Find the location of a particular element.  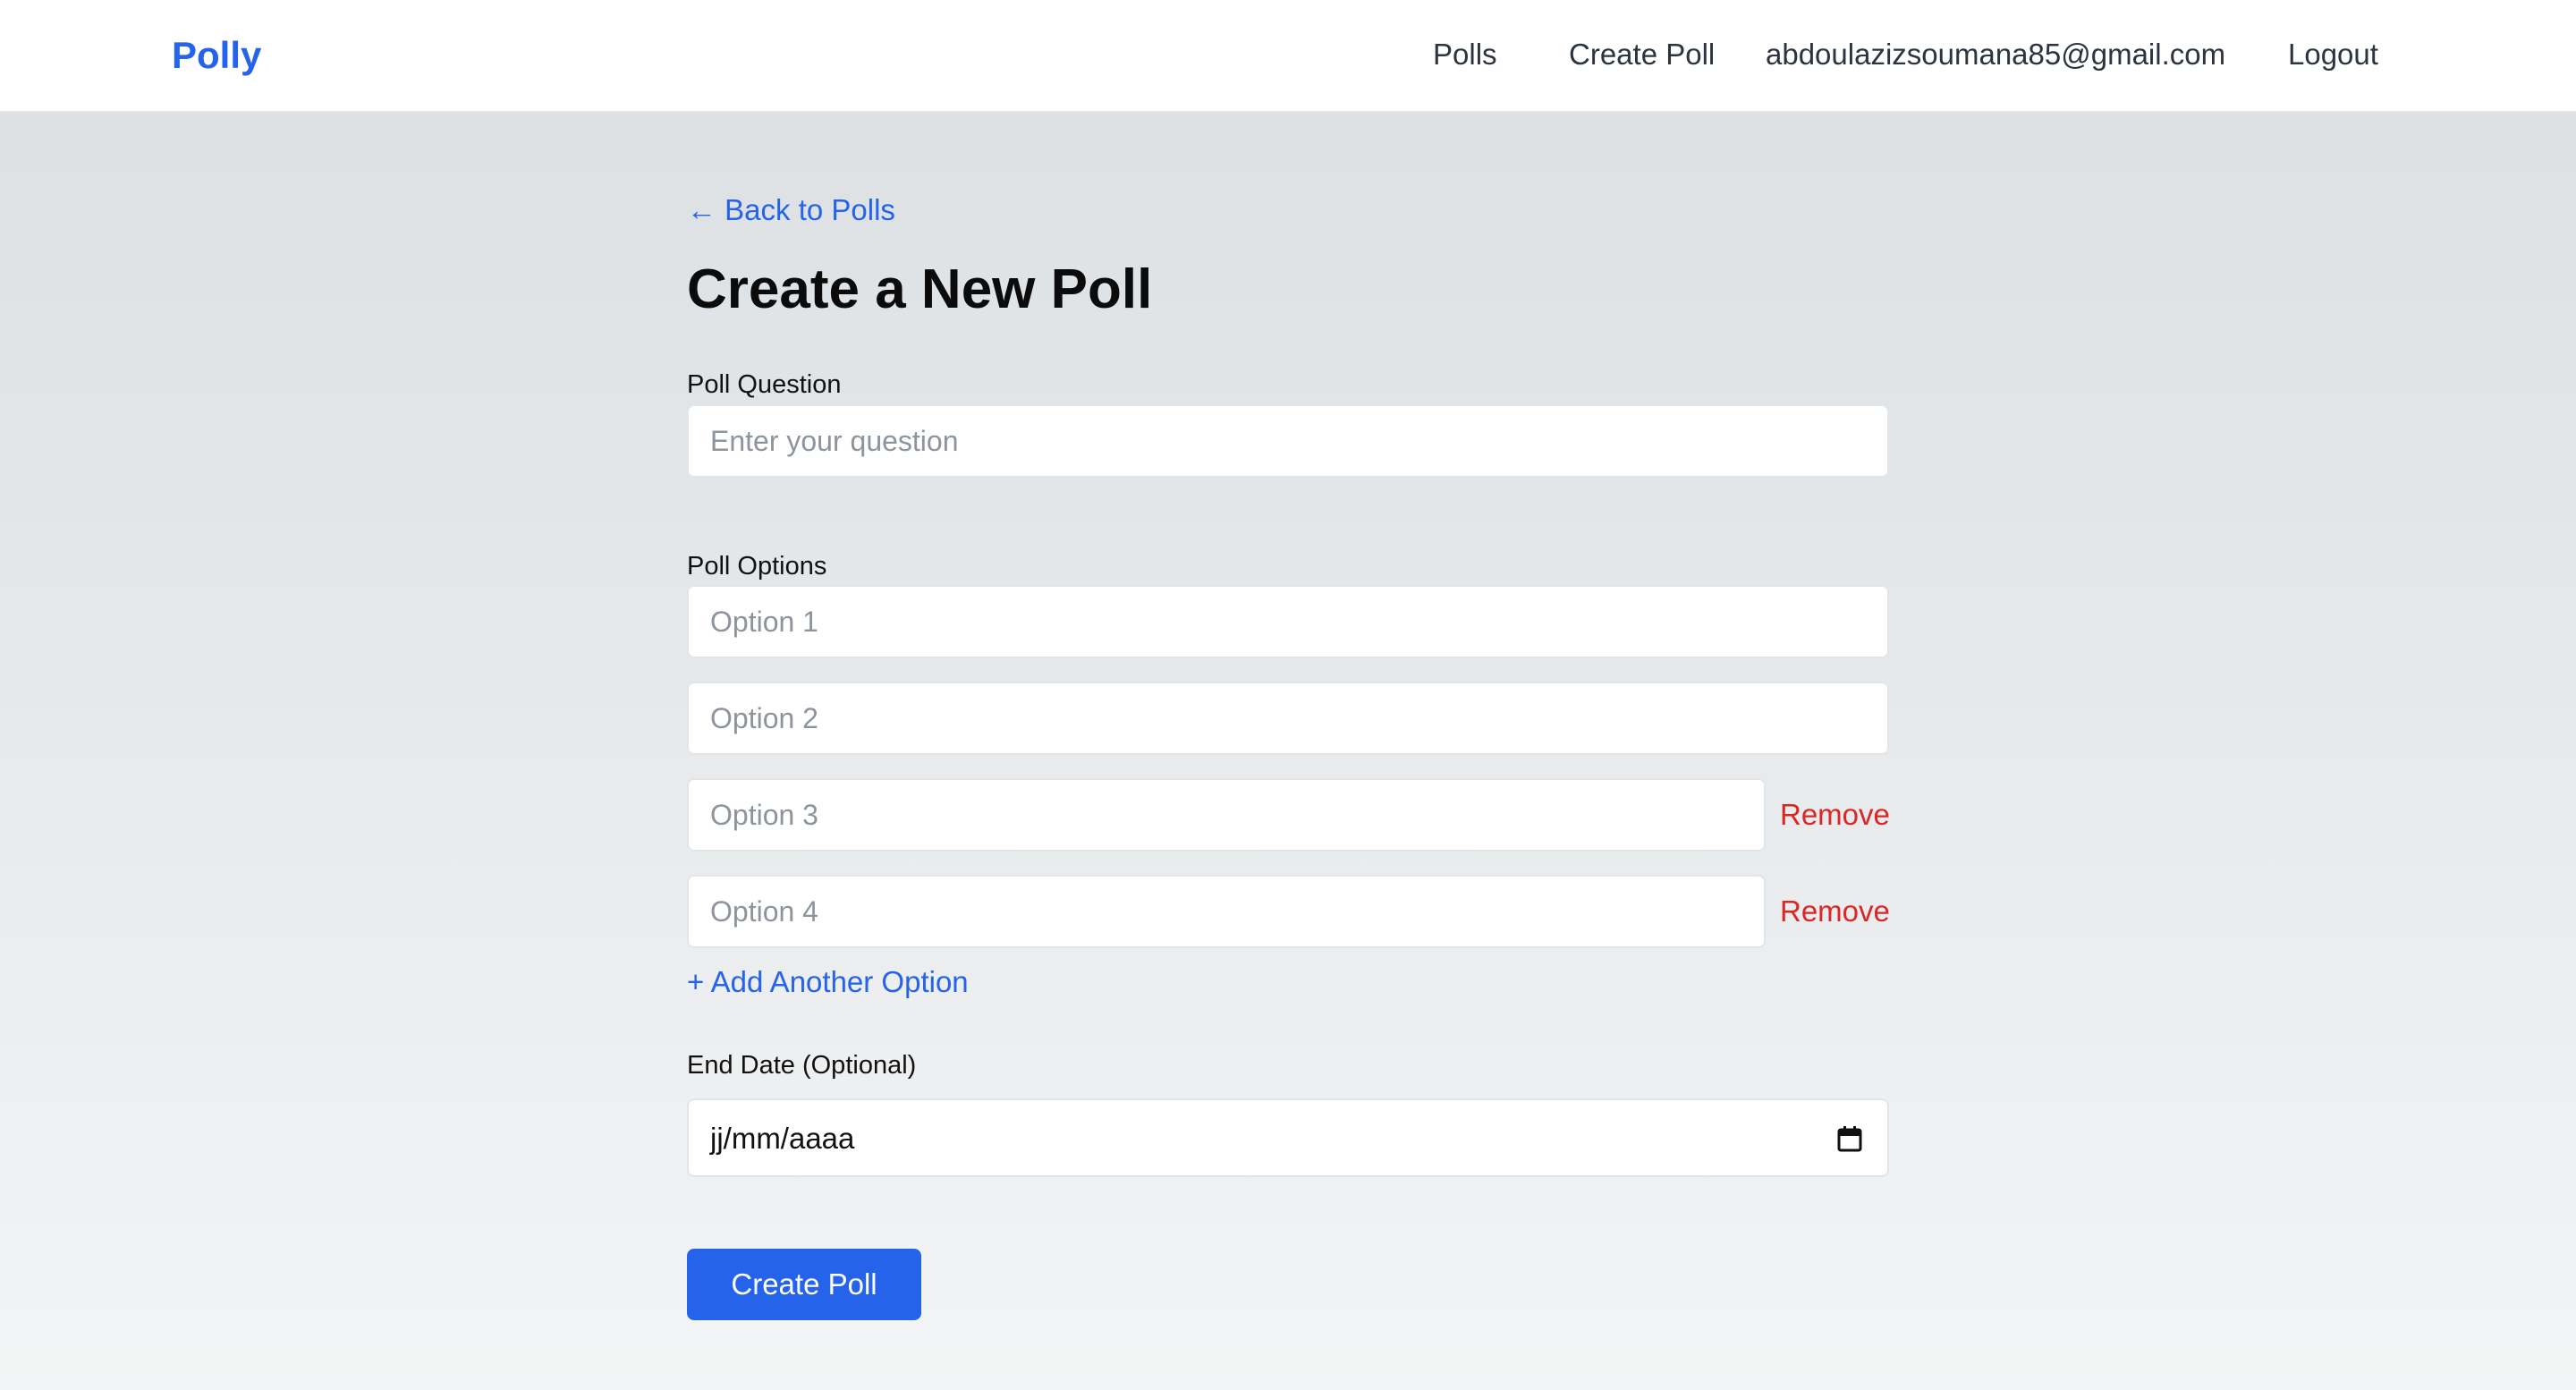

nav-polls-link: Polls is located at coordinates (1465, 54).